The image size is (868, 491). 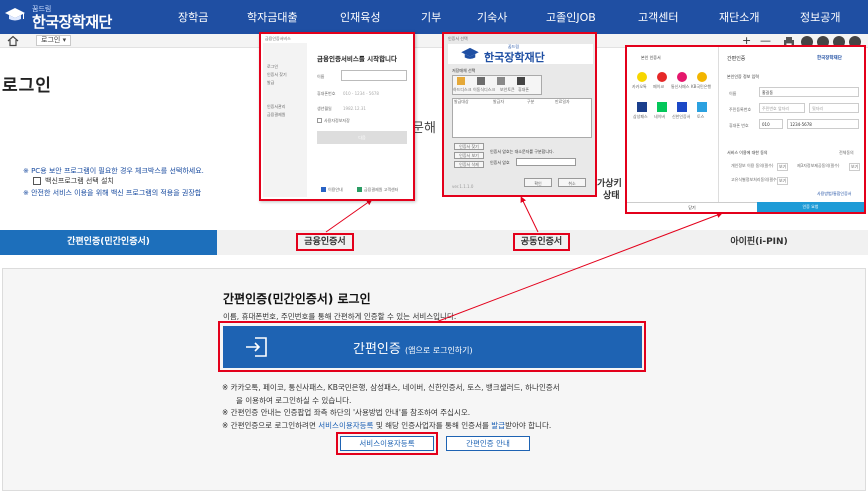 I want to click on usb-icon, so click(x=481, y=81).